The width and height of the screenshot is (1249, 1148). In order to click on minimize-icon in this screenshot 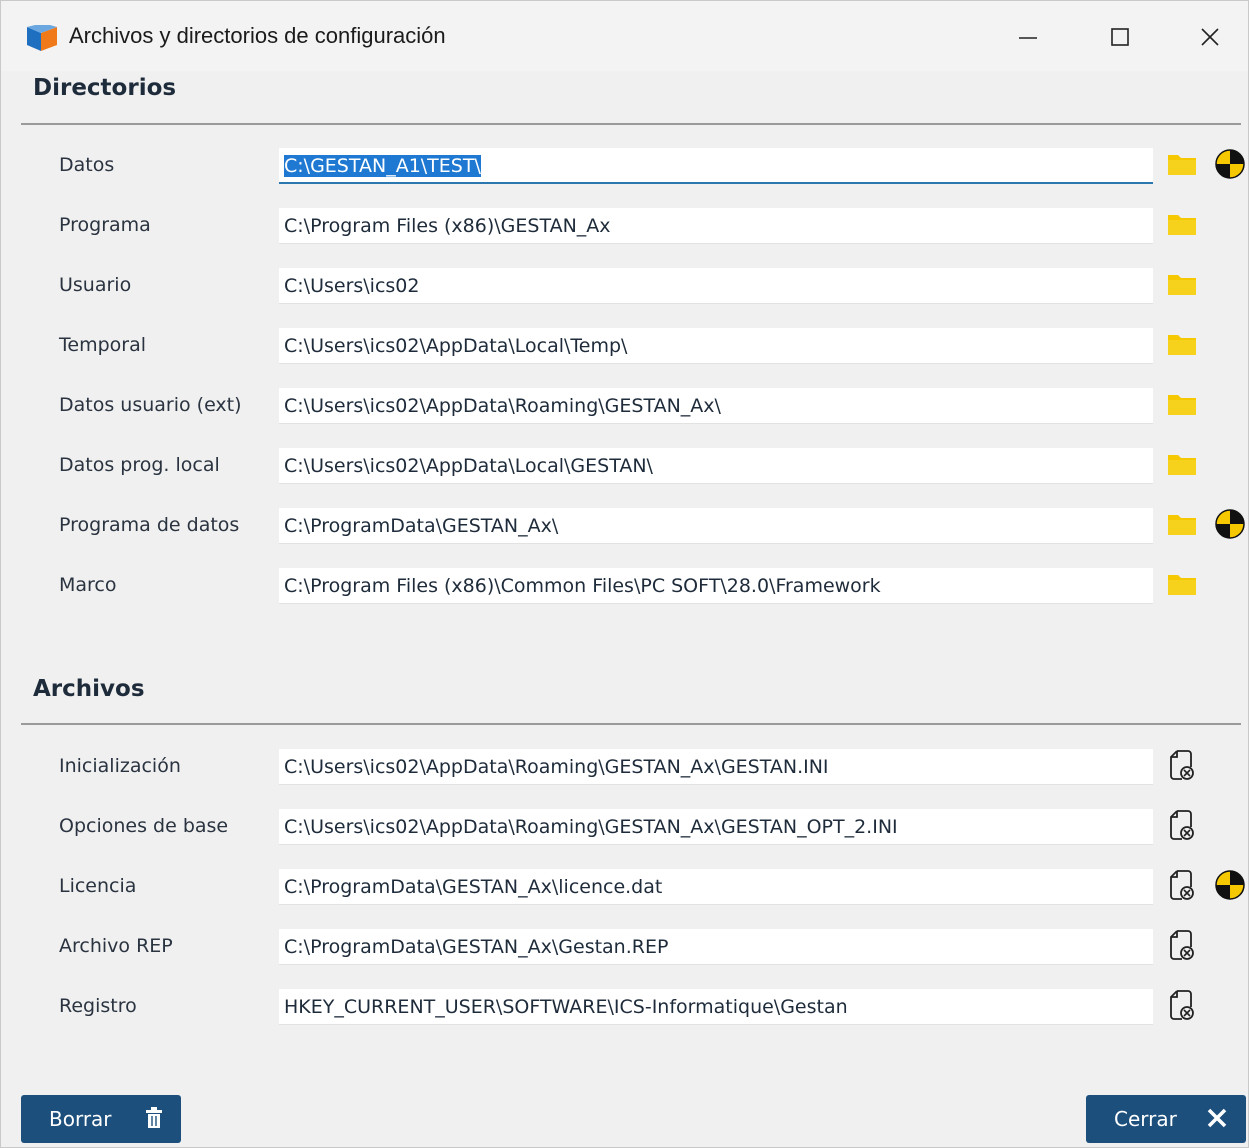, I will do `click(1028, 38)`.